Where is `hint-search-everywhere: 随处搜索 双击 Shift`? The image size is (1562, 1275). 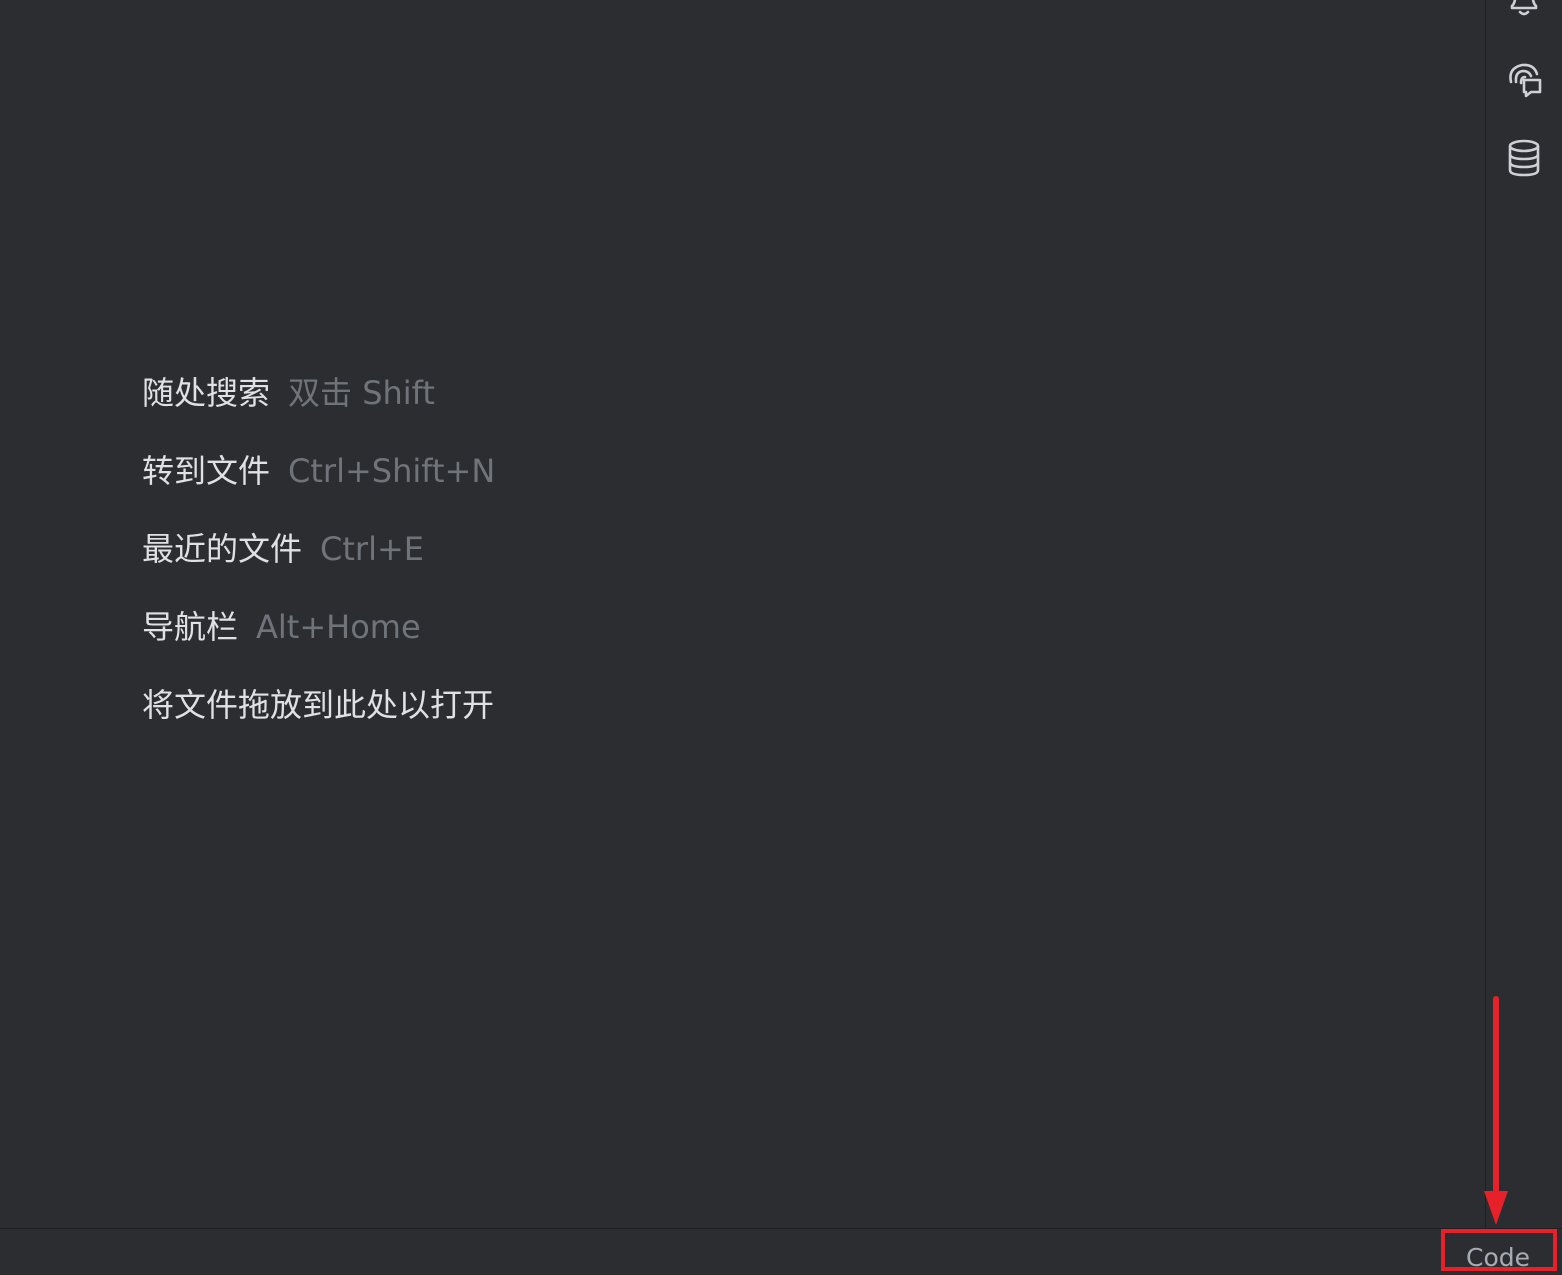
hint-search-everywhere: 随处搜索 双击 Shift is located at coordinates (318, 409).